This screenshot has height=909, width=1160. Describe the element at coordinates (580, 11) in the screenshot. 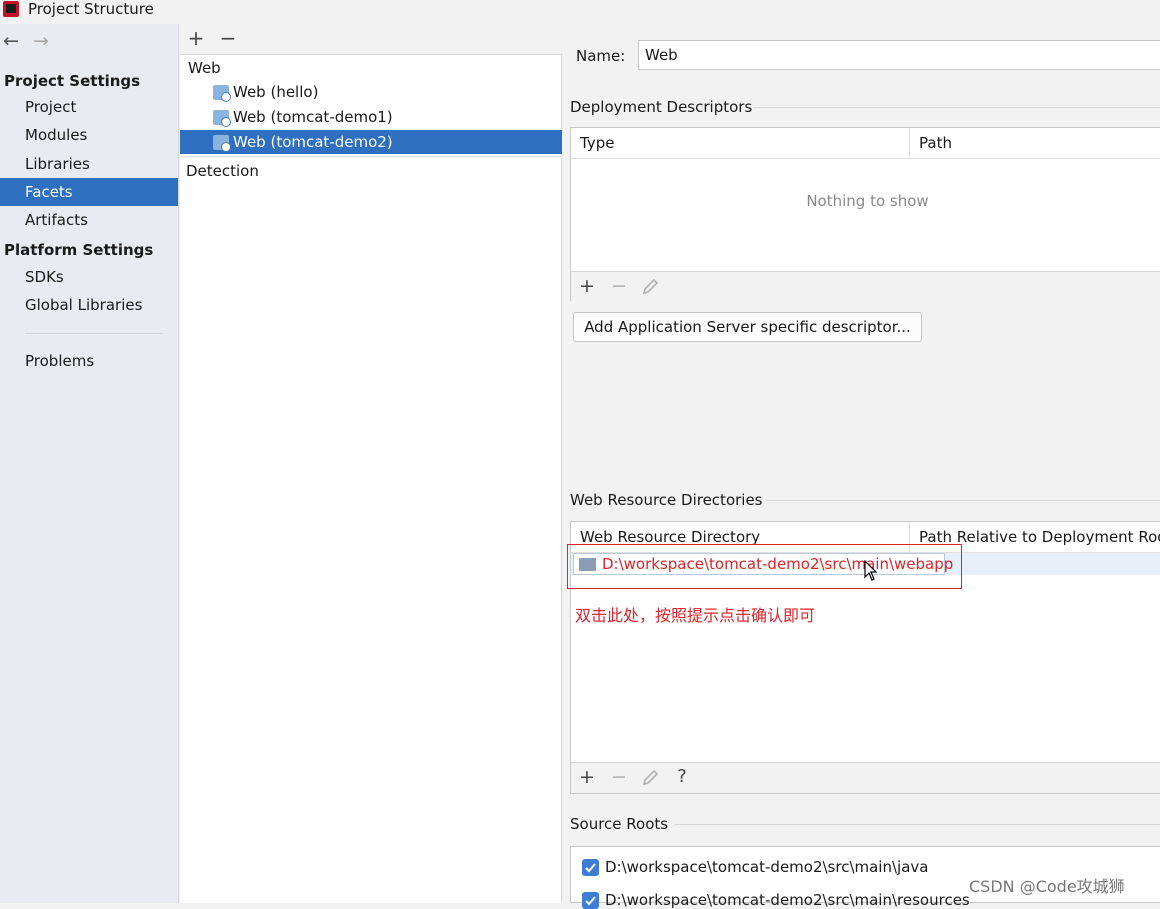

I see `title-bar: Project Structure` at that location.